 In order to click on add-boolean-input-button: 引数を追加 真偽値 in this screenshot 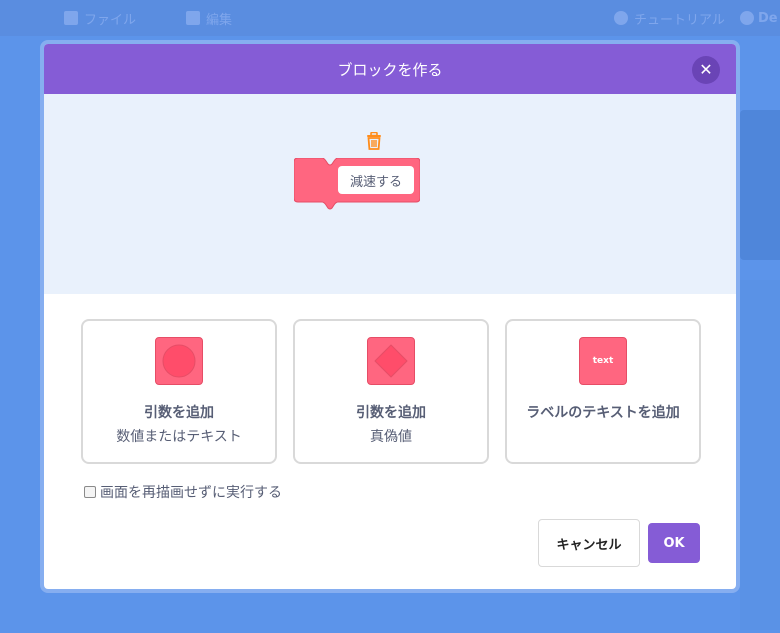, I will do `click(391, 391)`.